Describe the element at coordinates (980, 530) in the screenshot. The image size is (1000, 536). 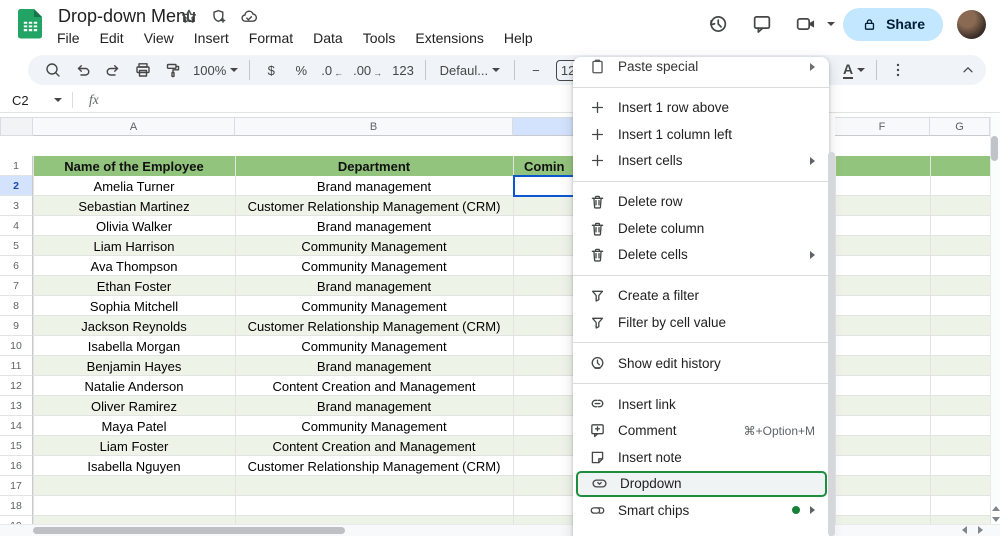
I see `scroll-right-icon` at that location.